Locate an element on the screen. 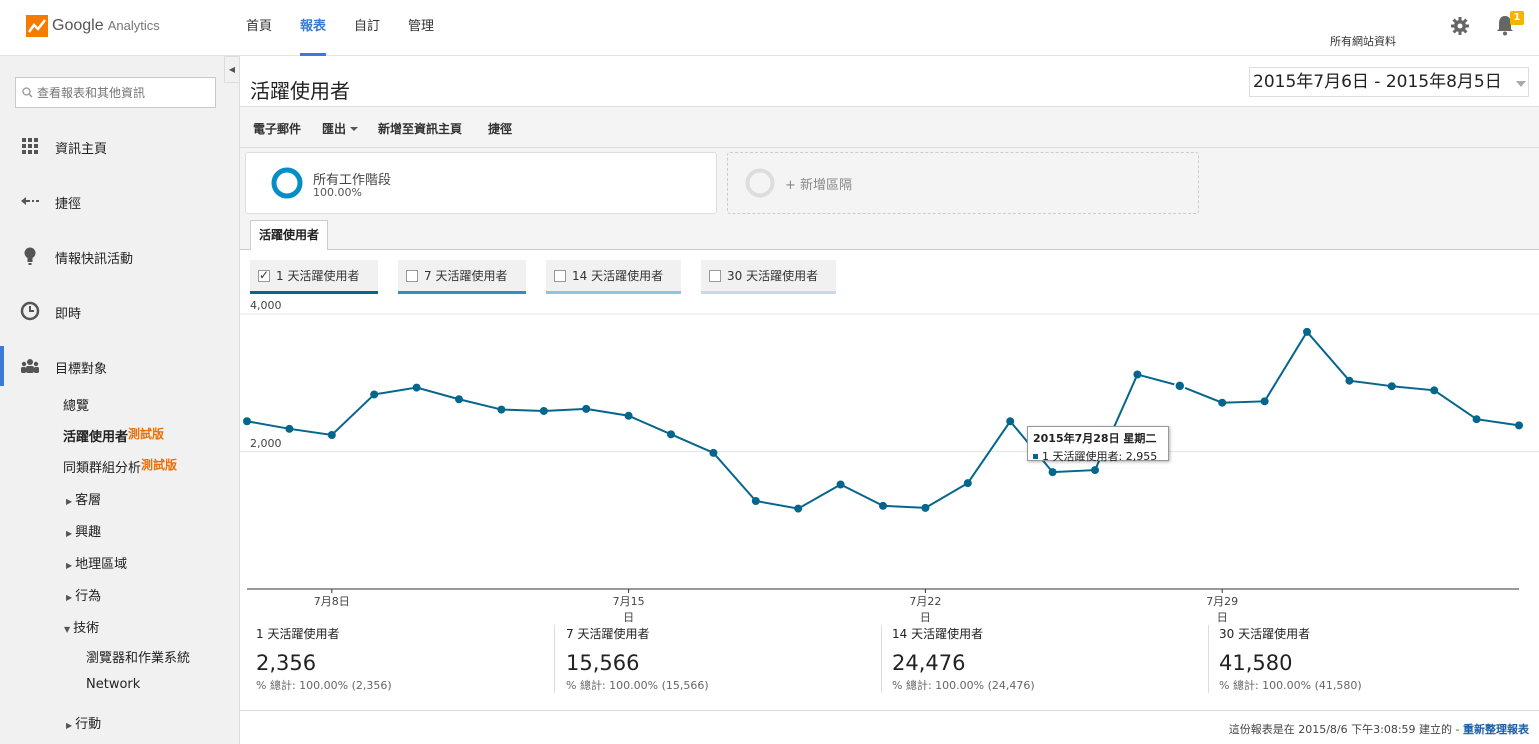 This screenshot has width=1539, height=744. metric-toggle-label: 1 天活躍使用者 is located at coordinates (318, 276).